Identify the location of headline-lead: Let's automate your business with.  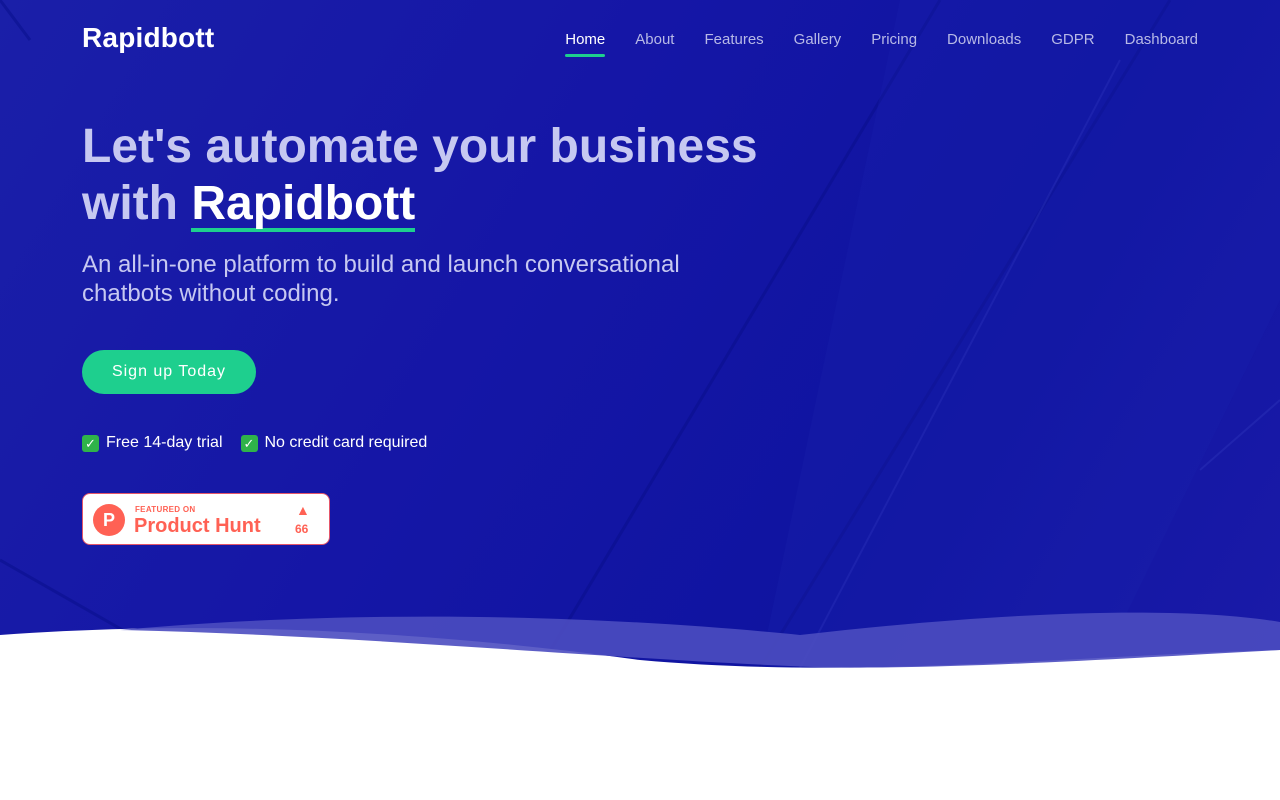
(420, 175).